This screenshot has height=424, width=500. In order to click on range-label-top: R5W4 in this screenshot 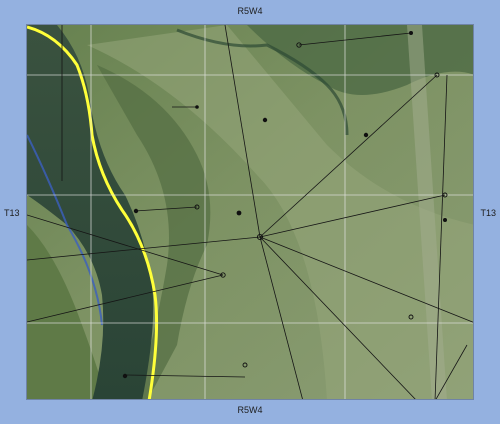, I will do `click(250, 11)`.